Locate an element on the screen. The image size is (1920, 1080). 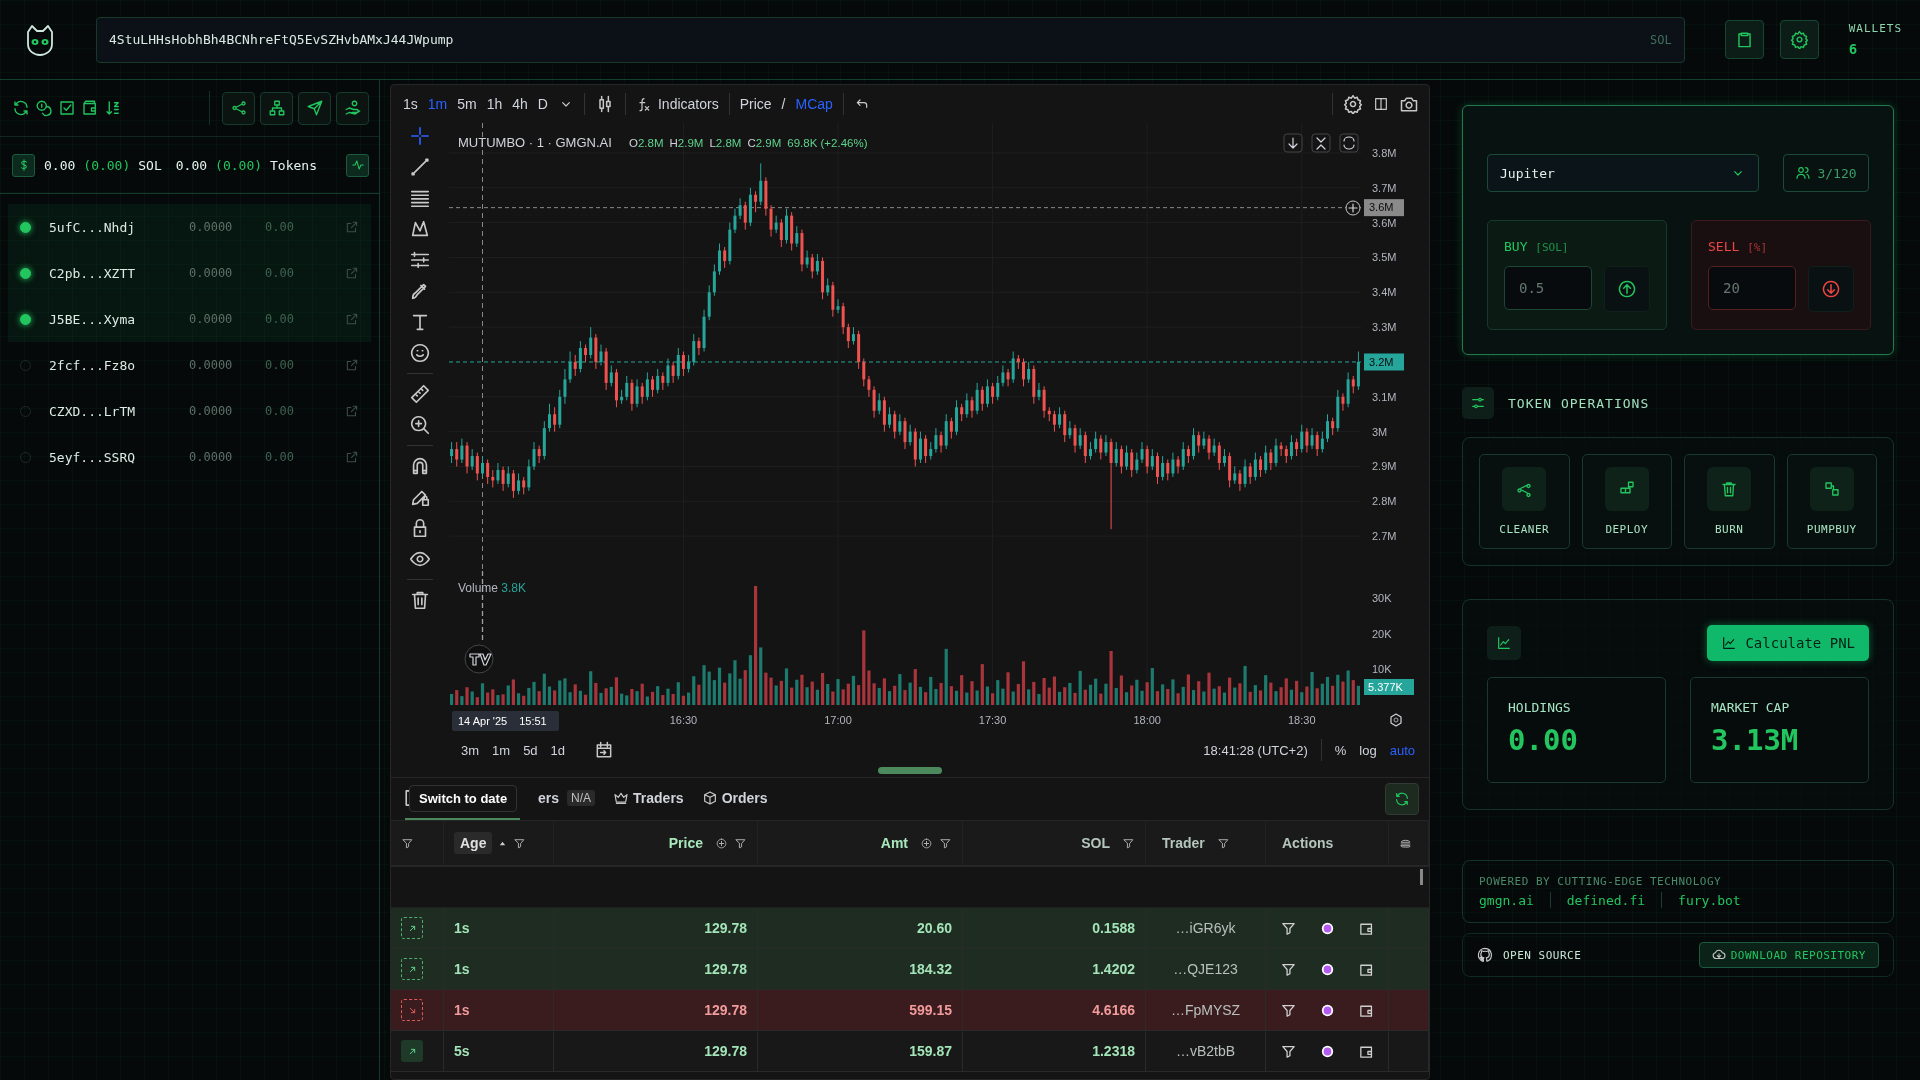
wallet-row: 2fcf...Fz8o 0.0000 0.00 is located at coordinates (189, 365).